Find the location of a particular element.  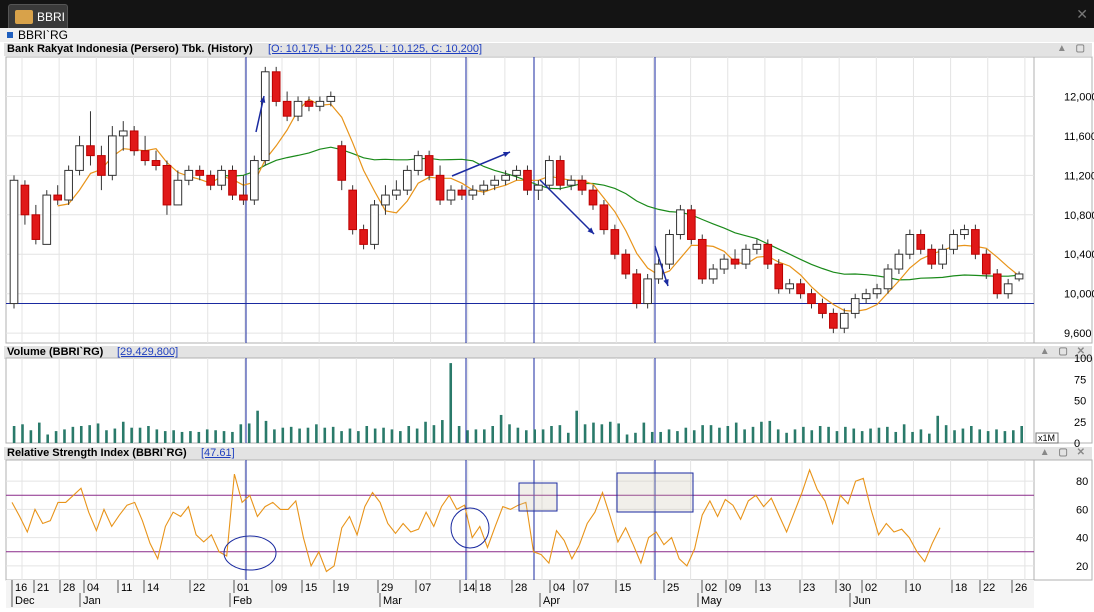

volume-tick-label: 100 is located at coordinates (1083, 359).